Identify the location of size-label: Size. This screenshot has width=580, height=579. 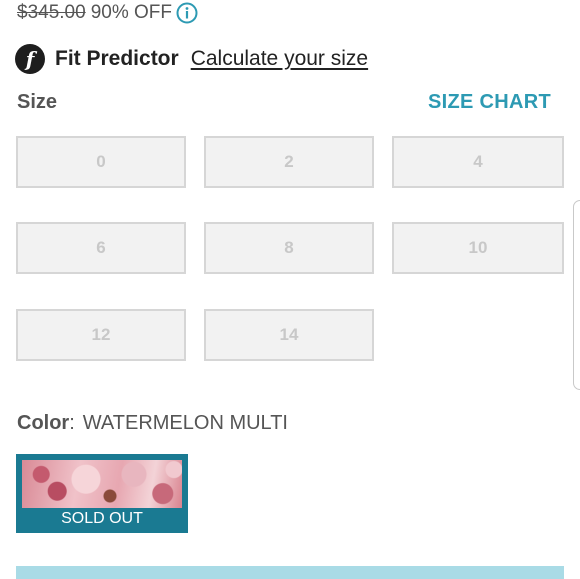
(37, 102).